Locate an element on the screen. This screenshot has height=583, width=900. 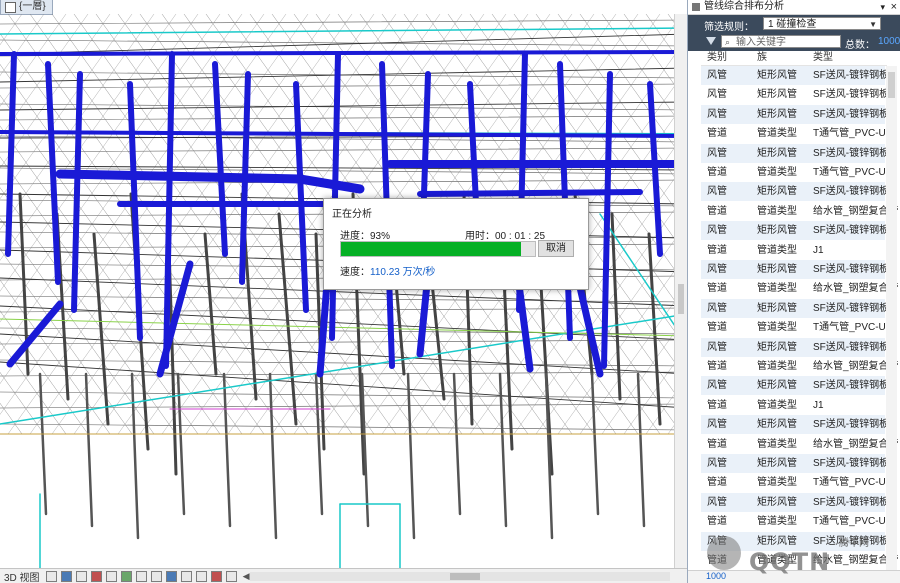
scroll-left-arrow-icon: ◀ is located at coordinates (246, 576).